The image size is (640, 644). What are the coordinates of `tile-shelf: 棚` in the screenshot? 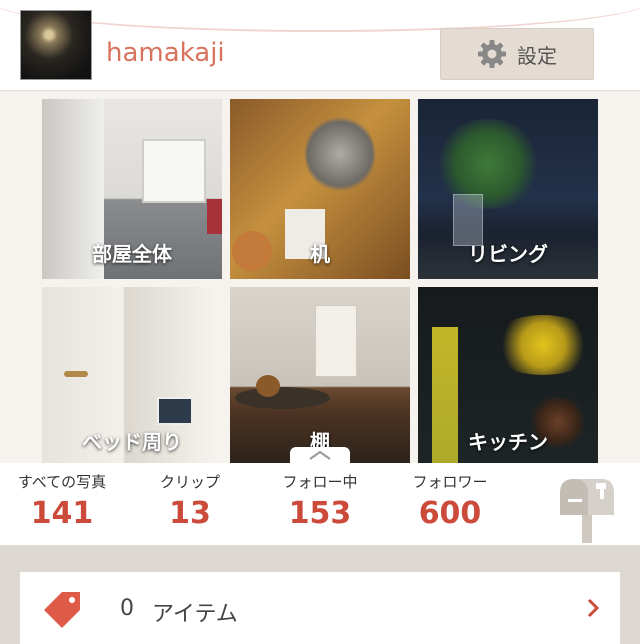 It's located at (320, 377).